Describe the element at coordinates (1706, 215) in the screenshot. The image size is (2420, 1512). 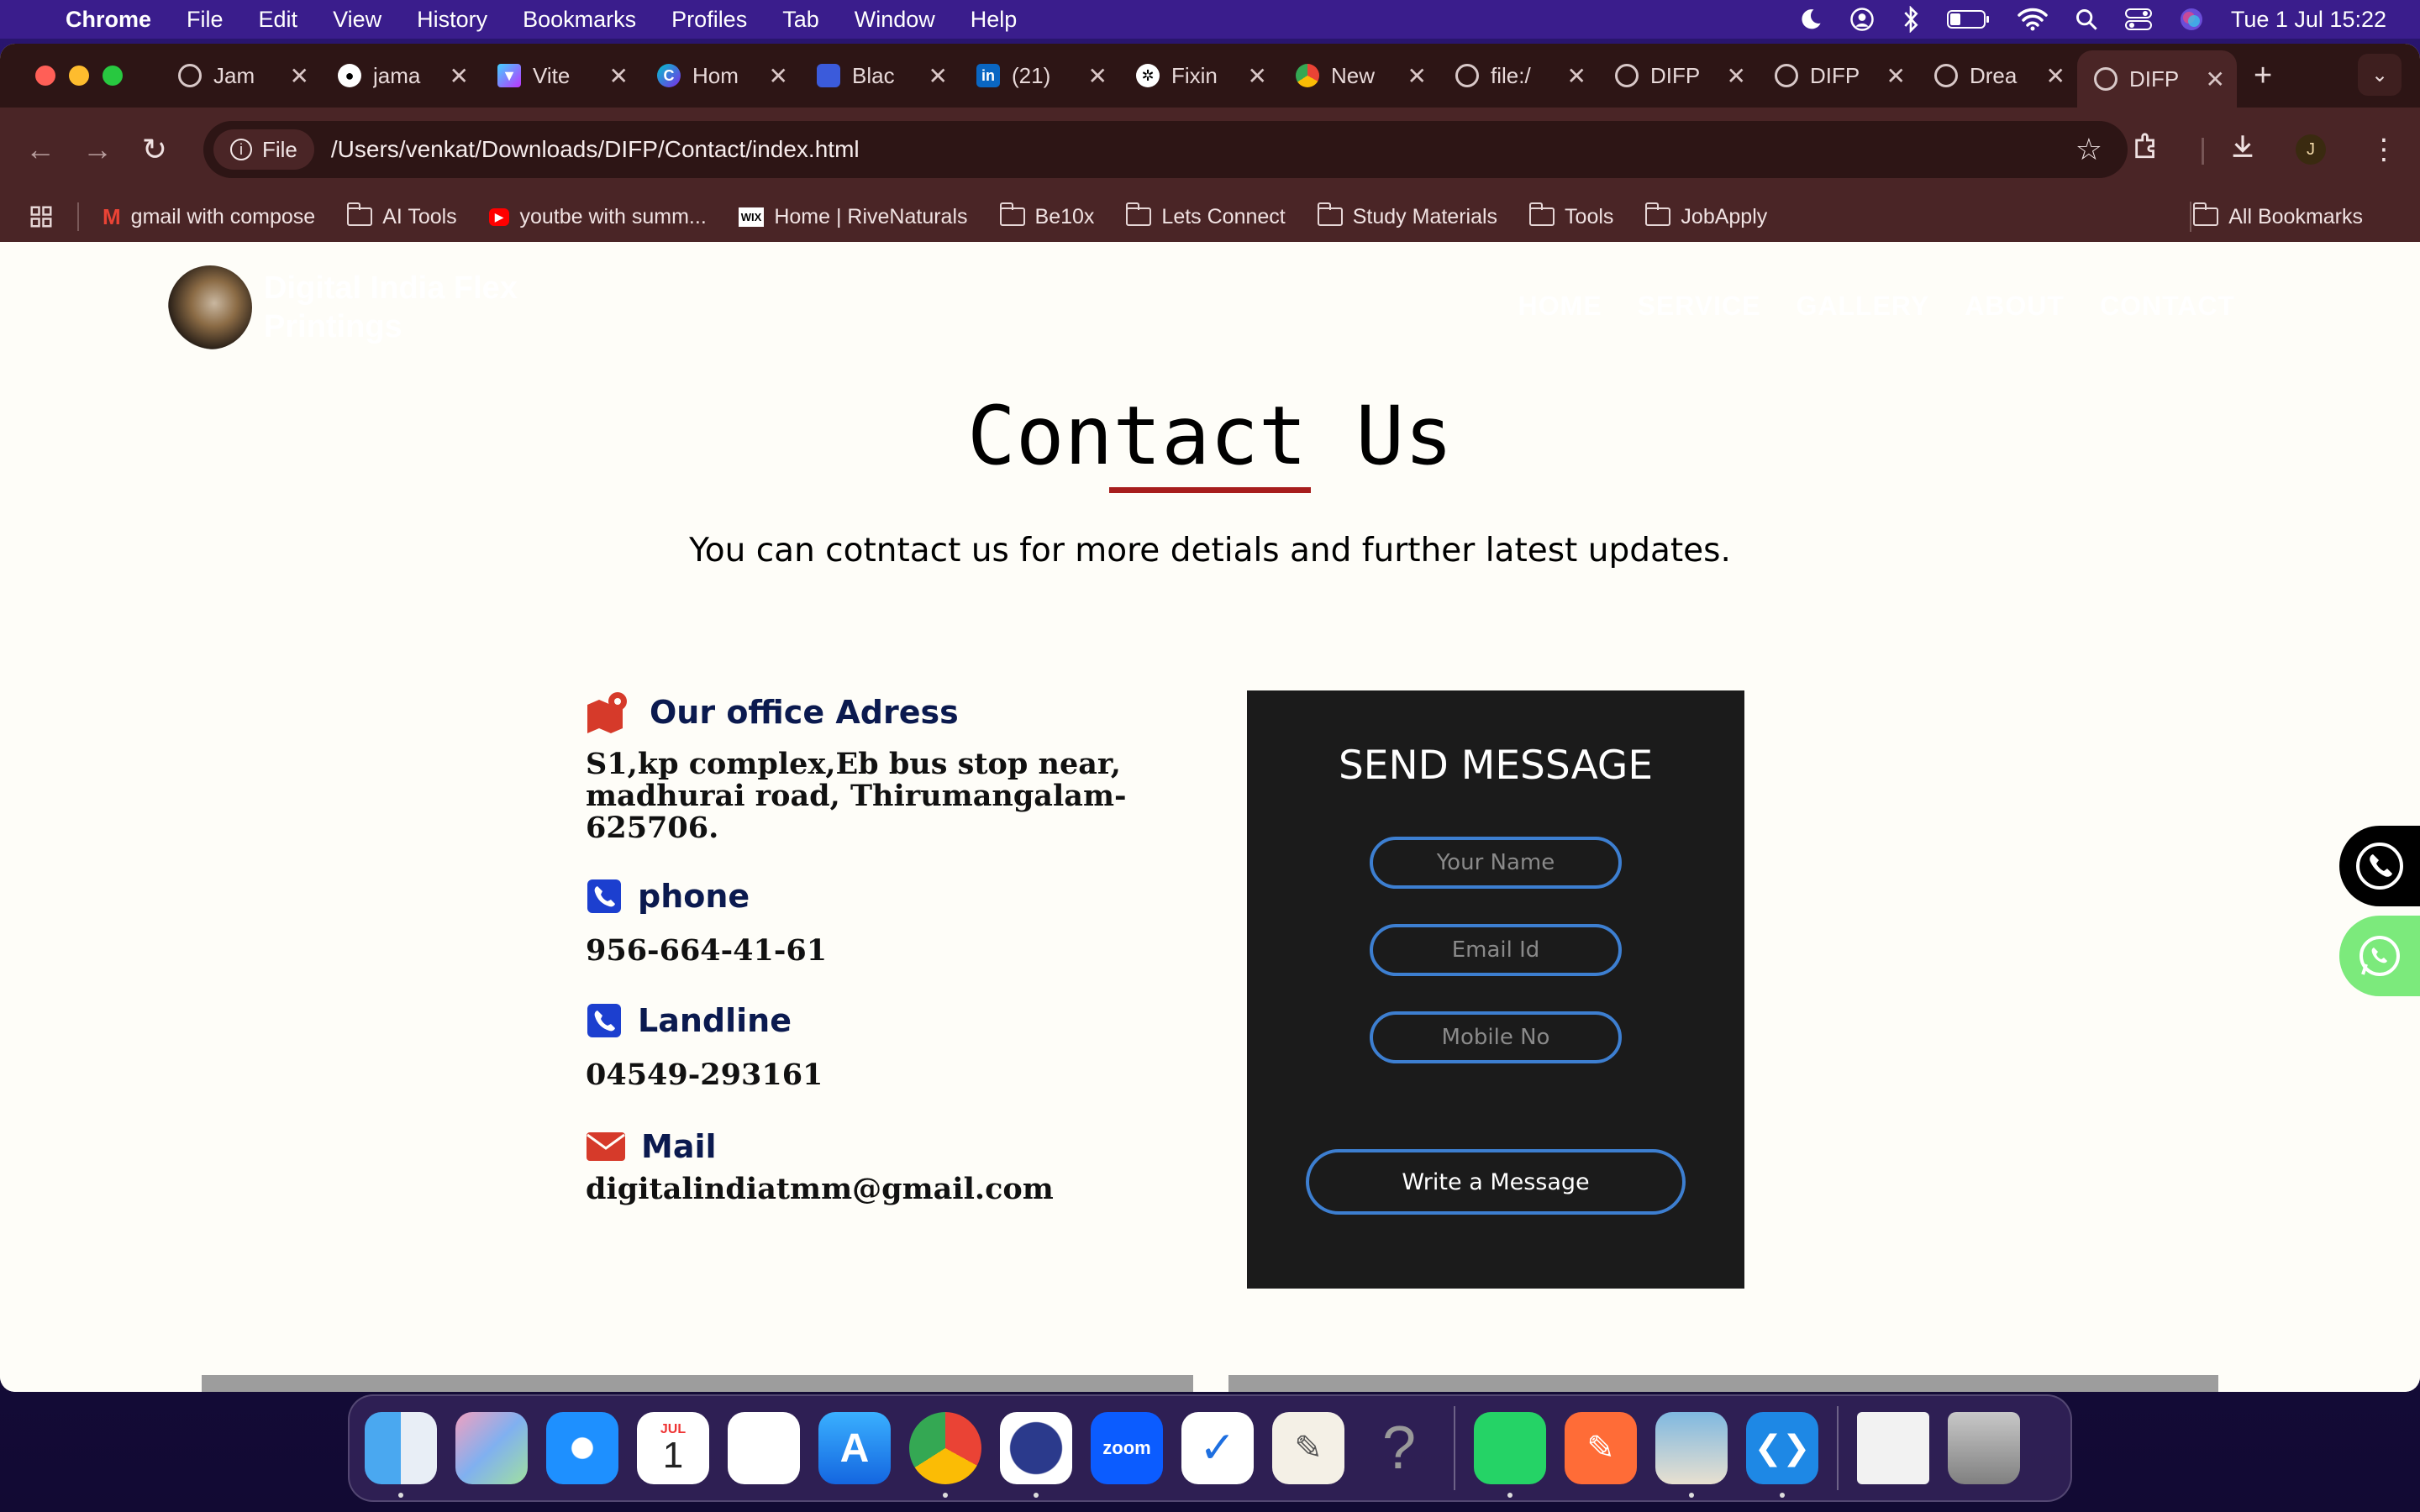
I see `bookmark-jobapply: JobApply` at that location.